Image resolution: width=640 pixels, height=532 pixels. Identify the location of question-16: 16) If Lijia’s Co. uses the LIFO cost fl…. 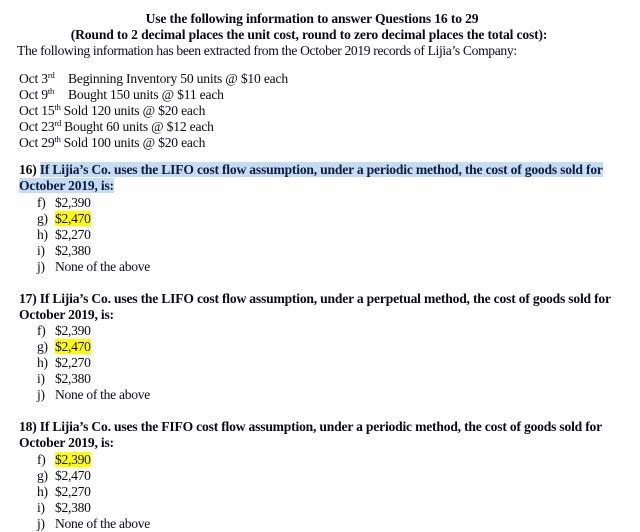
(326, 178).